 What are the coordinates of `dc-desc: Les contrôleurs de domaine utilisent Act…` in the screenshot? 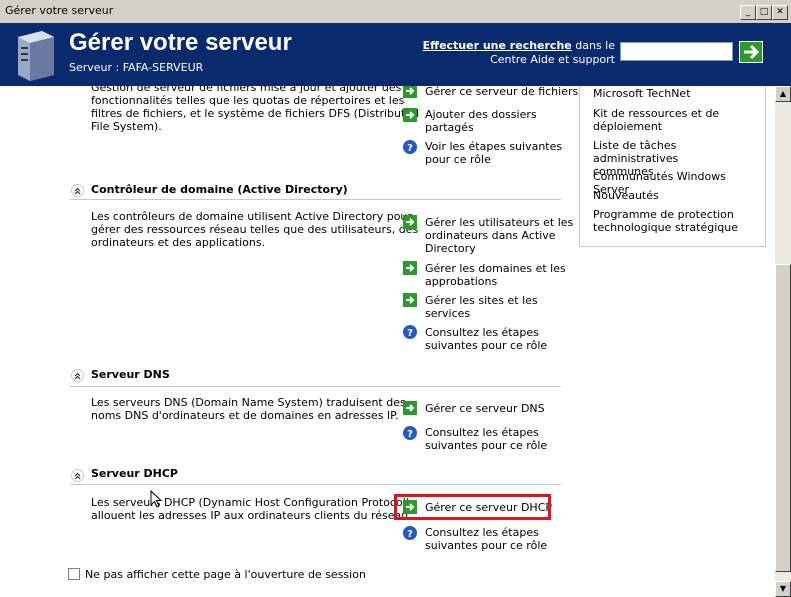 It's located at (255, 229).